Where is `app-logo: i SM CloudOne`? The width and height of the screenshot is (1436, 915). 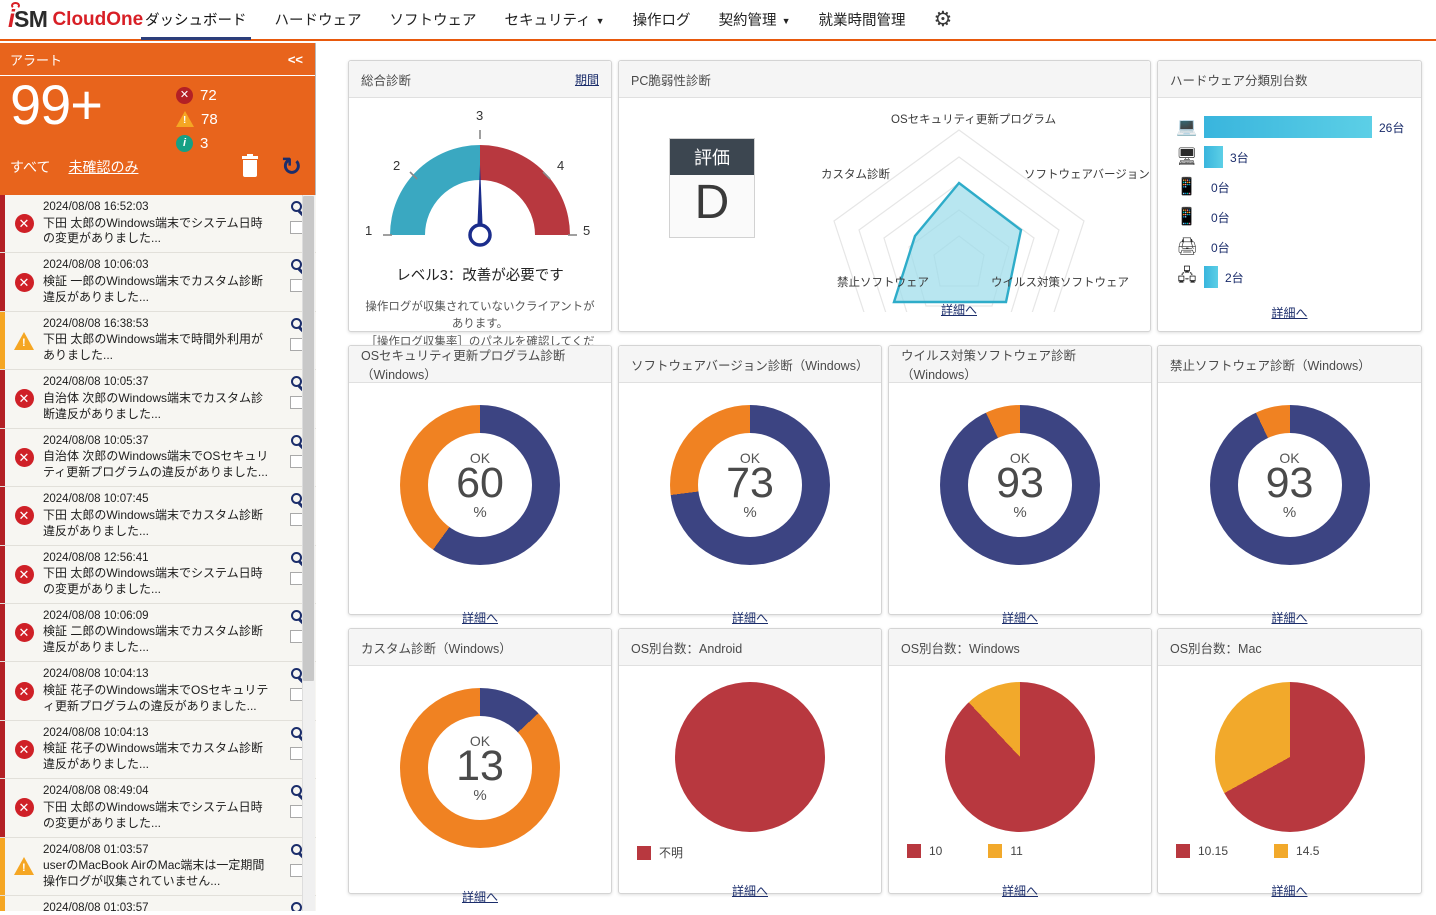
app-logo: i SM CloudOne is located at coordinates (71, 20).